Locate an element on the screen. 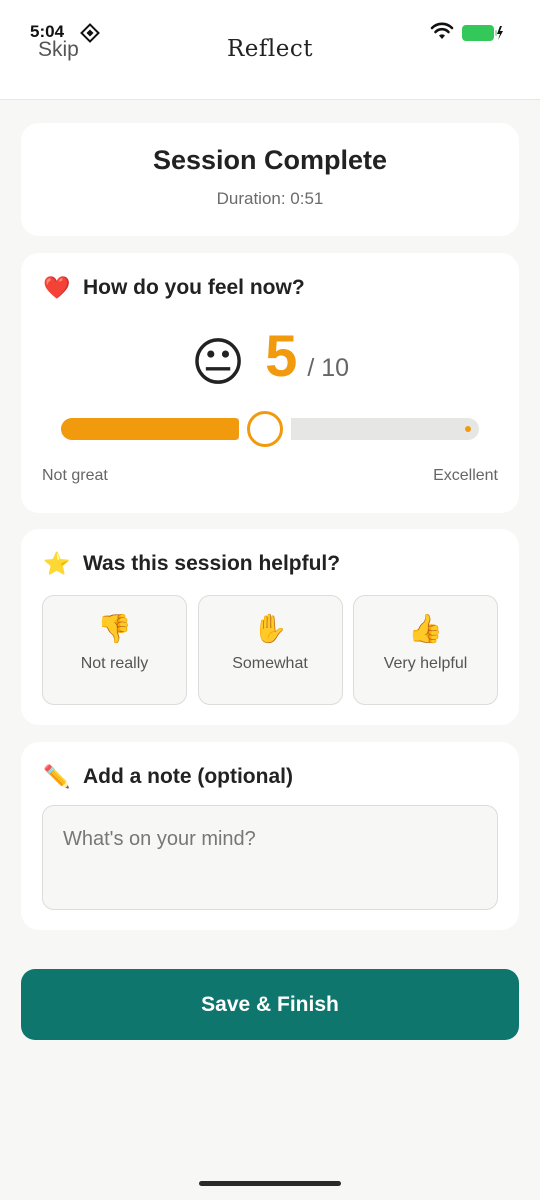 The image size is (540, 1200). pencil-icon: ✏️ is located at coordinates (57, 776).